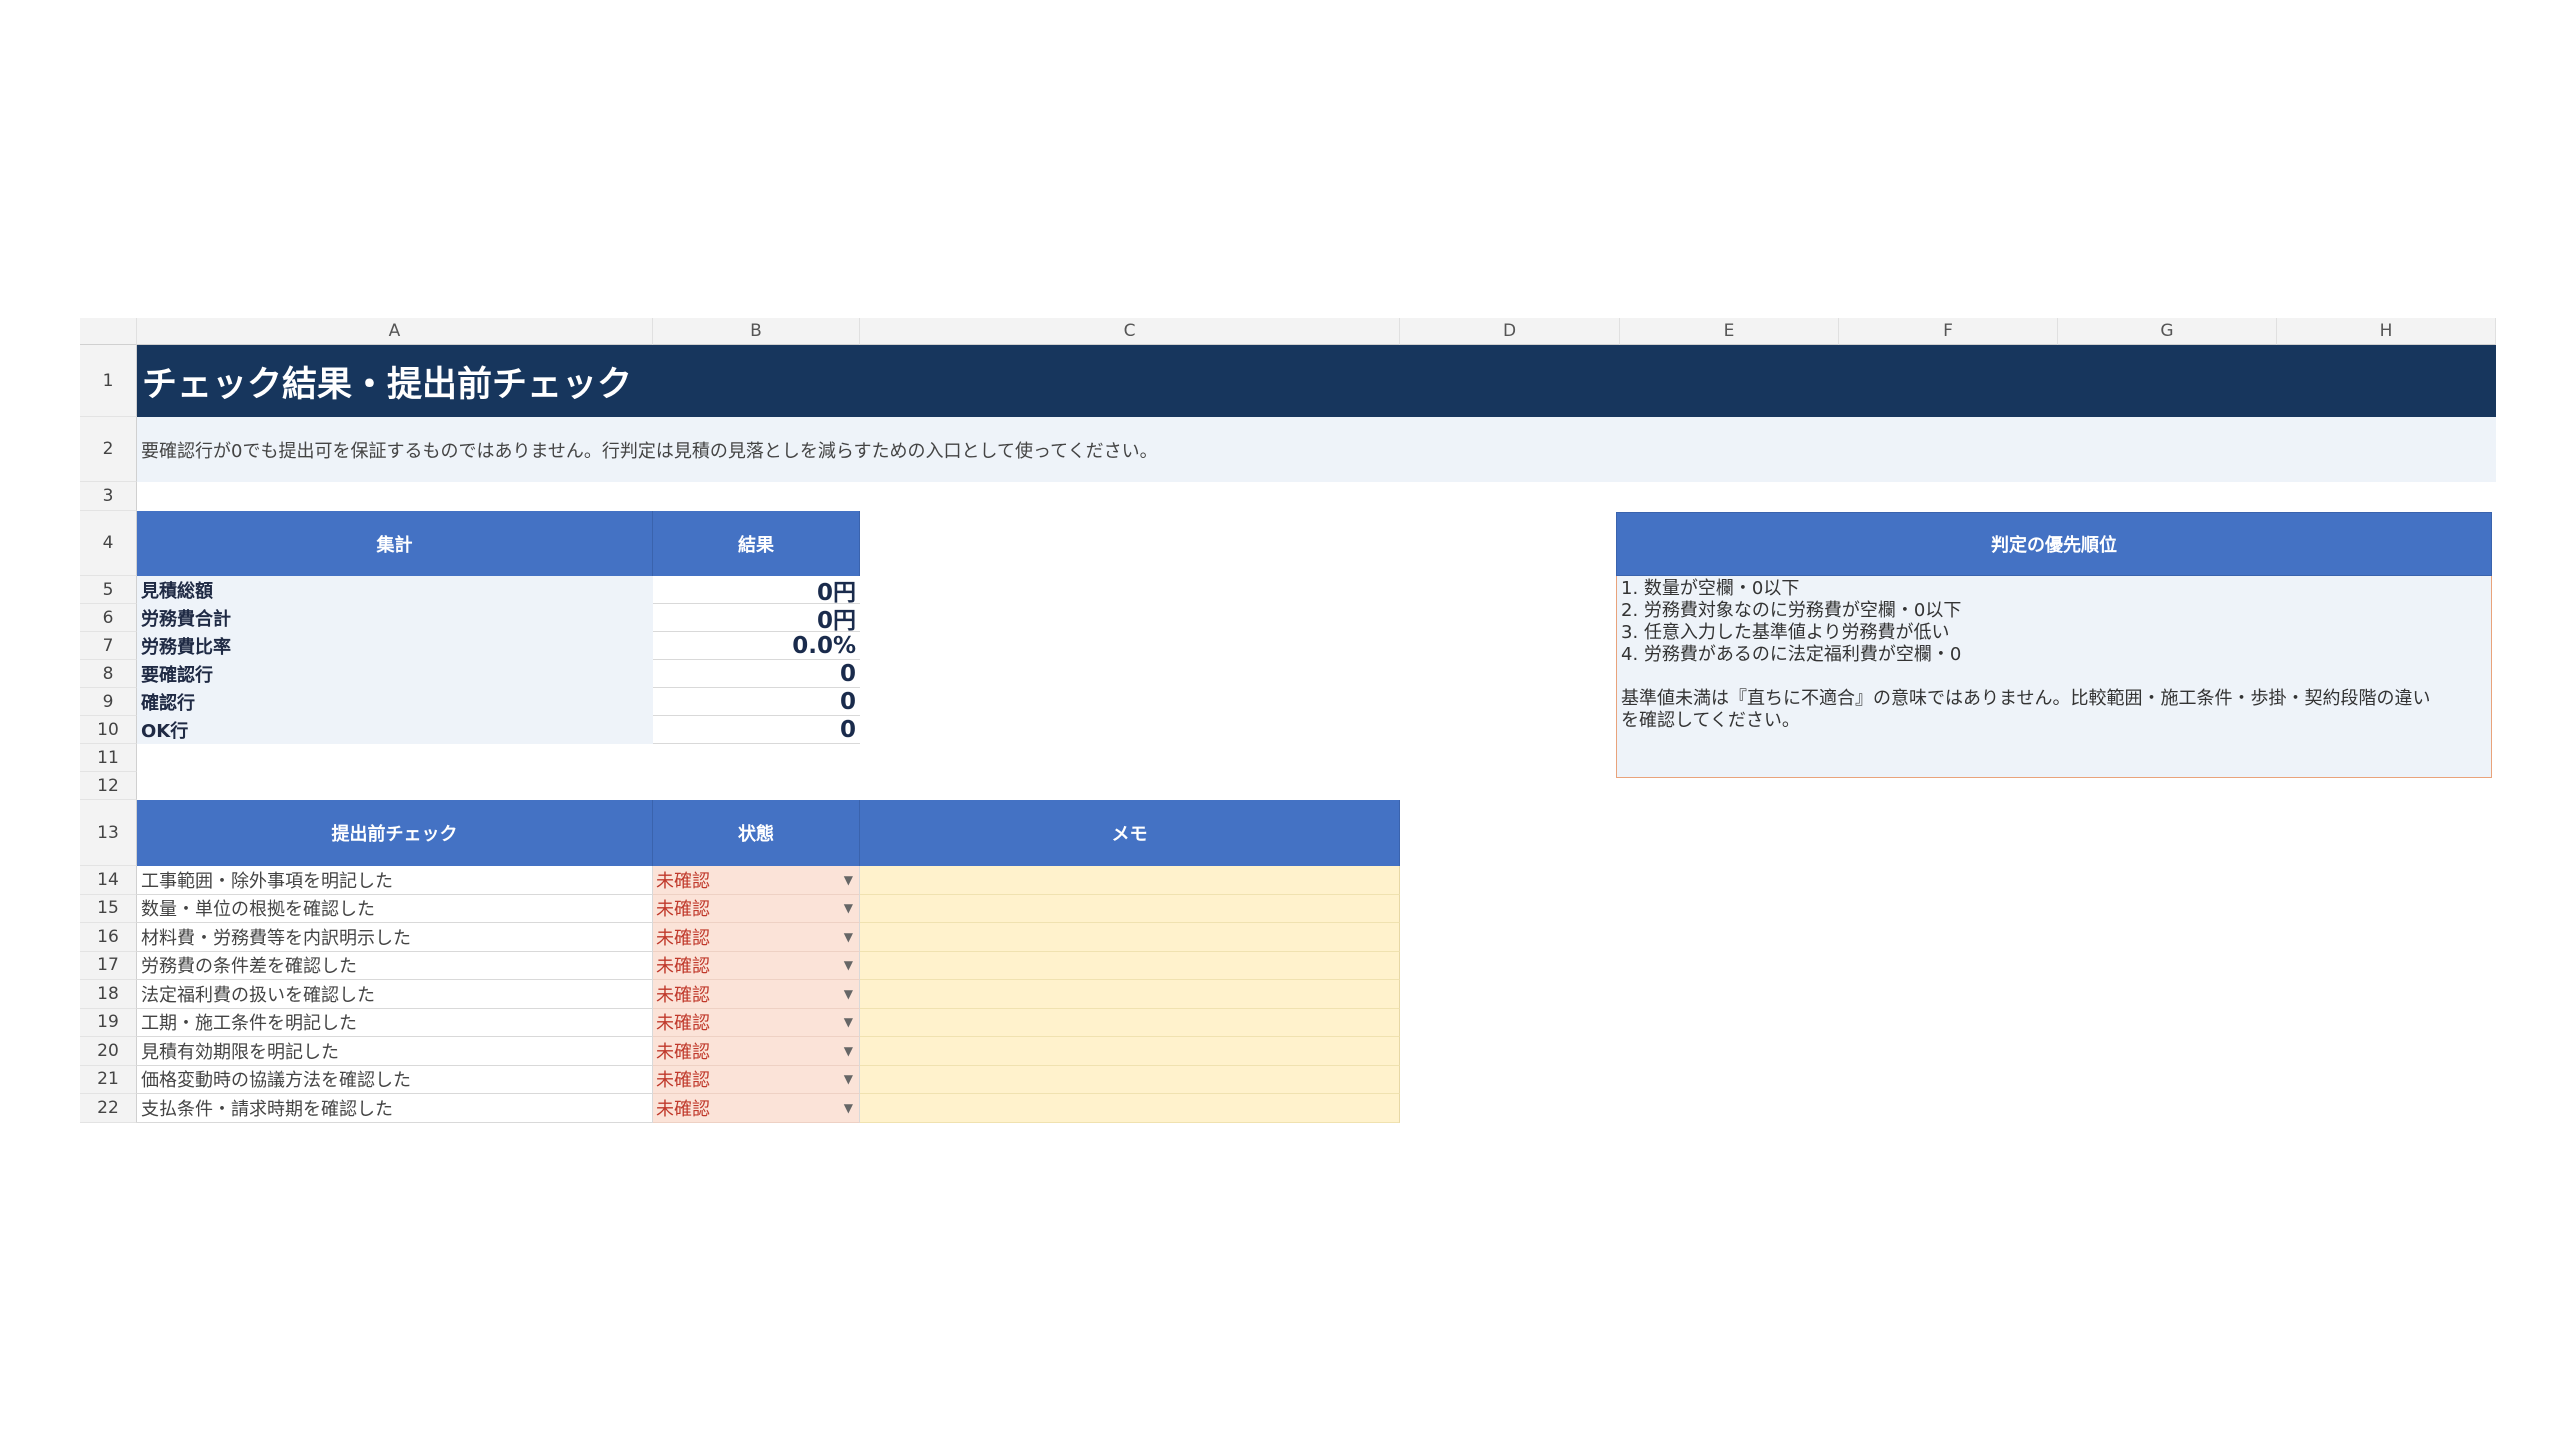  Describe the element at coordinates (395, 1051) in the screenshot. I see `checklist-item-label: 見積有効期限を明記した` at that location.